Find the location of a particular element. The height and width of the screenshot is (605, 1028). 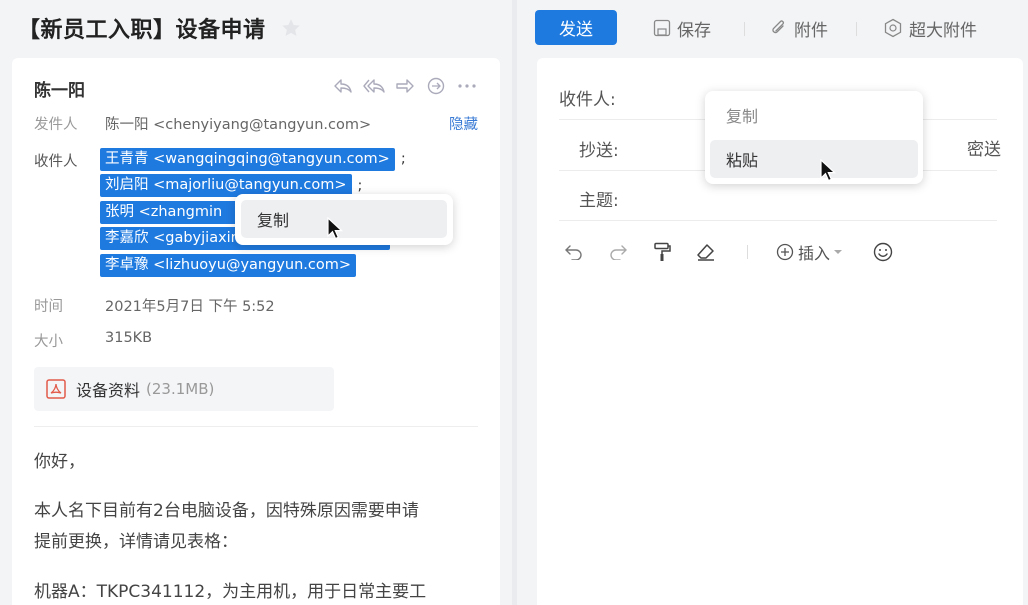

body-paragraph-line: 本人名下目前有2台电脑设备，因特殊原因需要申请 is located at coordinates (226, 511).